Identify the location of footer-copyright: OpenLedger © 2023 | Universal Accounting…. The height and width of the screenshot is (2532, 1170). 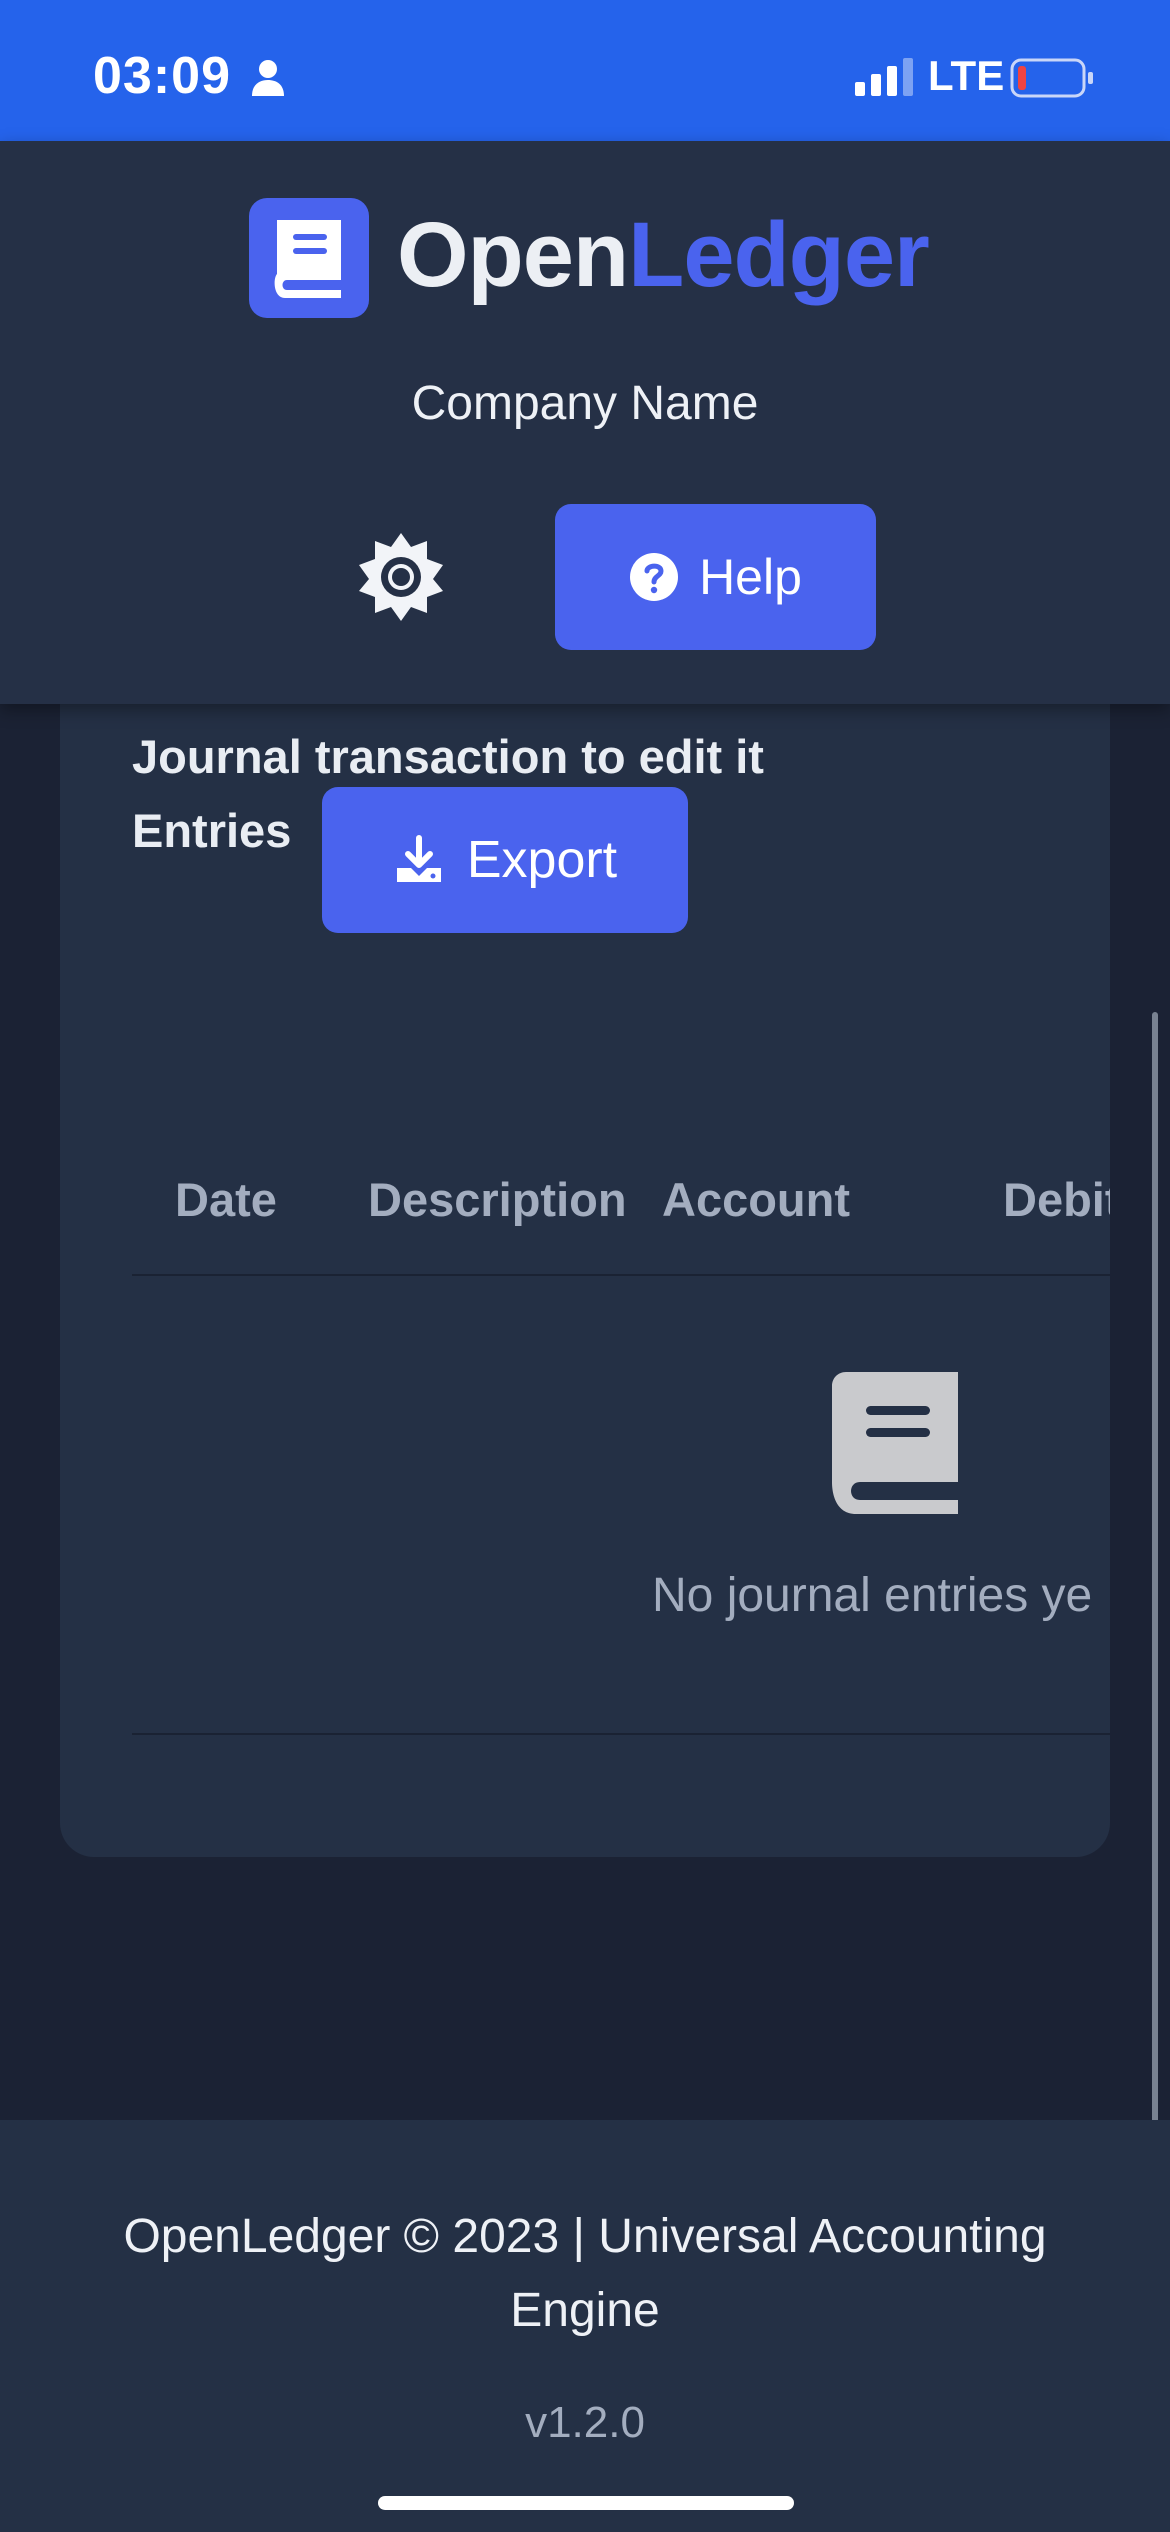
(585, 2273).